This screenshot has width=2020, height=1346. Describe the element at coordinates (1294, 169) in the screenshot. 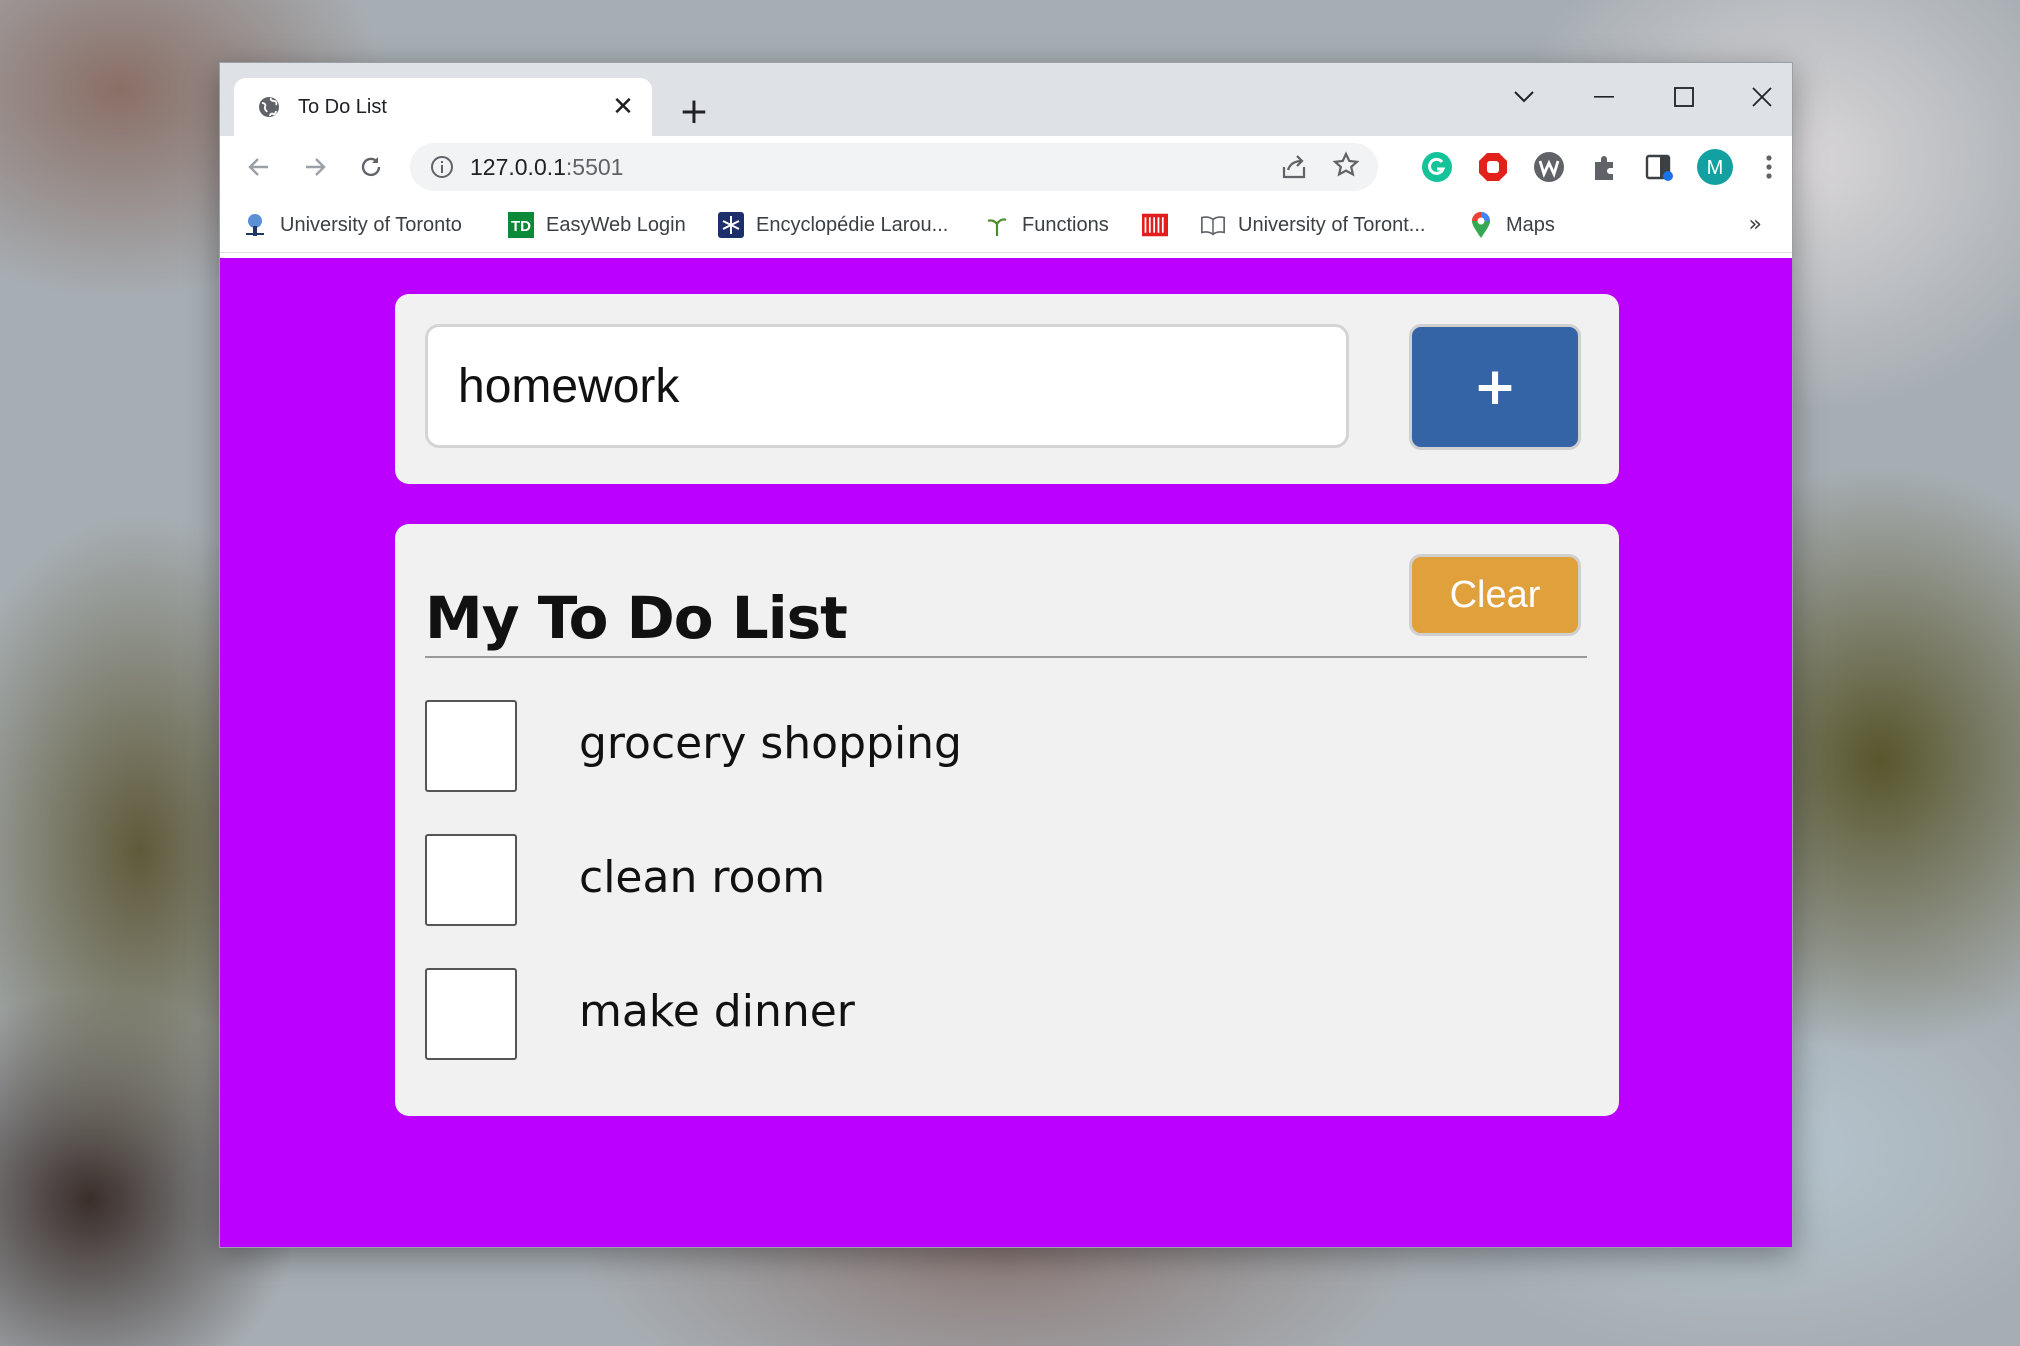

I see `share-icon` at that location.